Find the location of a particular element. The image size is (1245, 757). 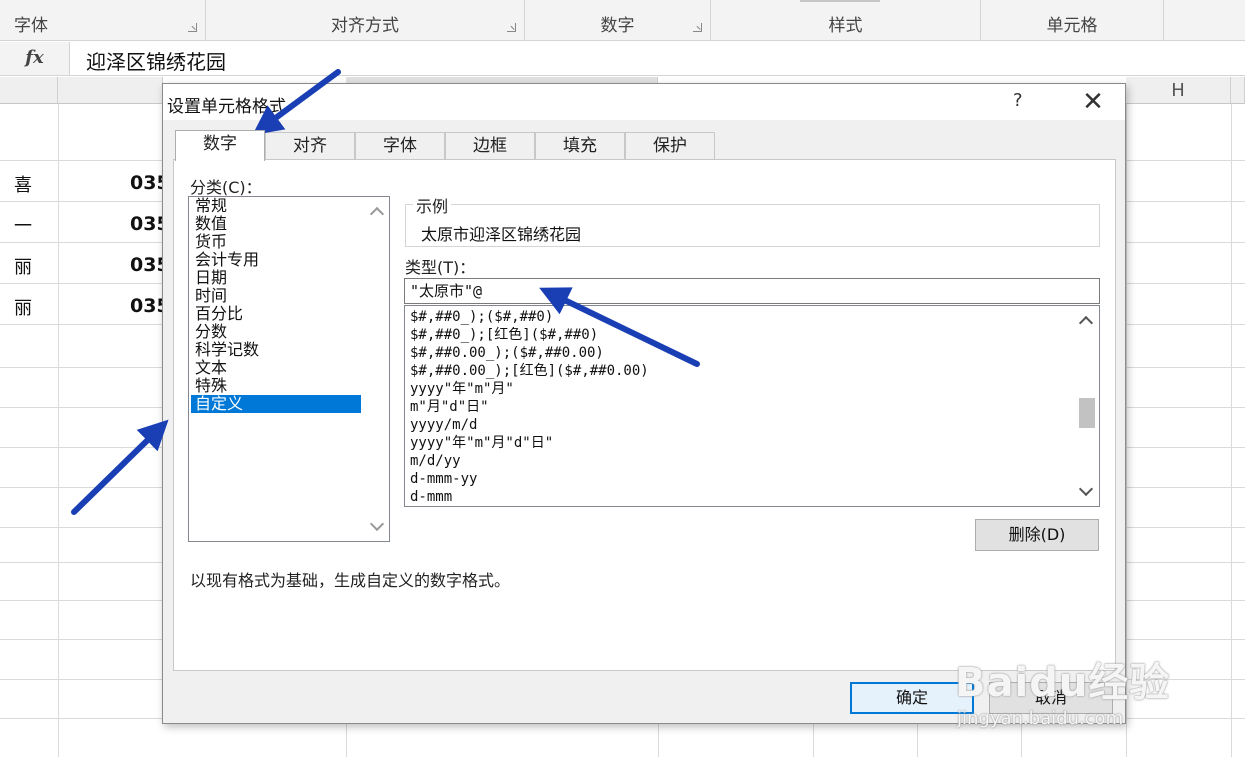

format-code-item: $#,##0.00_);($#,##0.00) is located at coordinates (507, 353).